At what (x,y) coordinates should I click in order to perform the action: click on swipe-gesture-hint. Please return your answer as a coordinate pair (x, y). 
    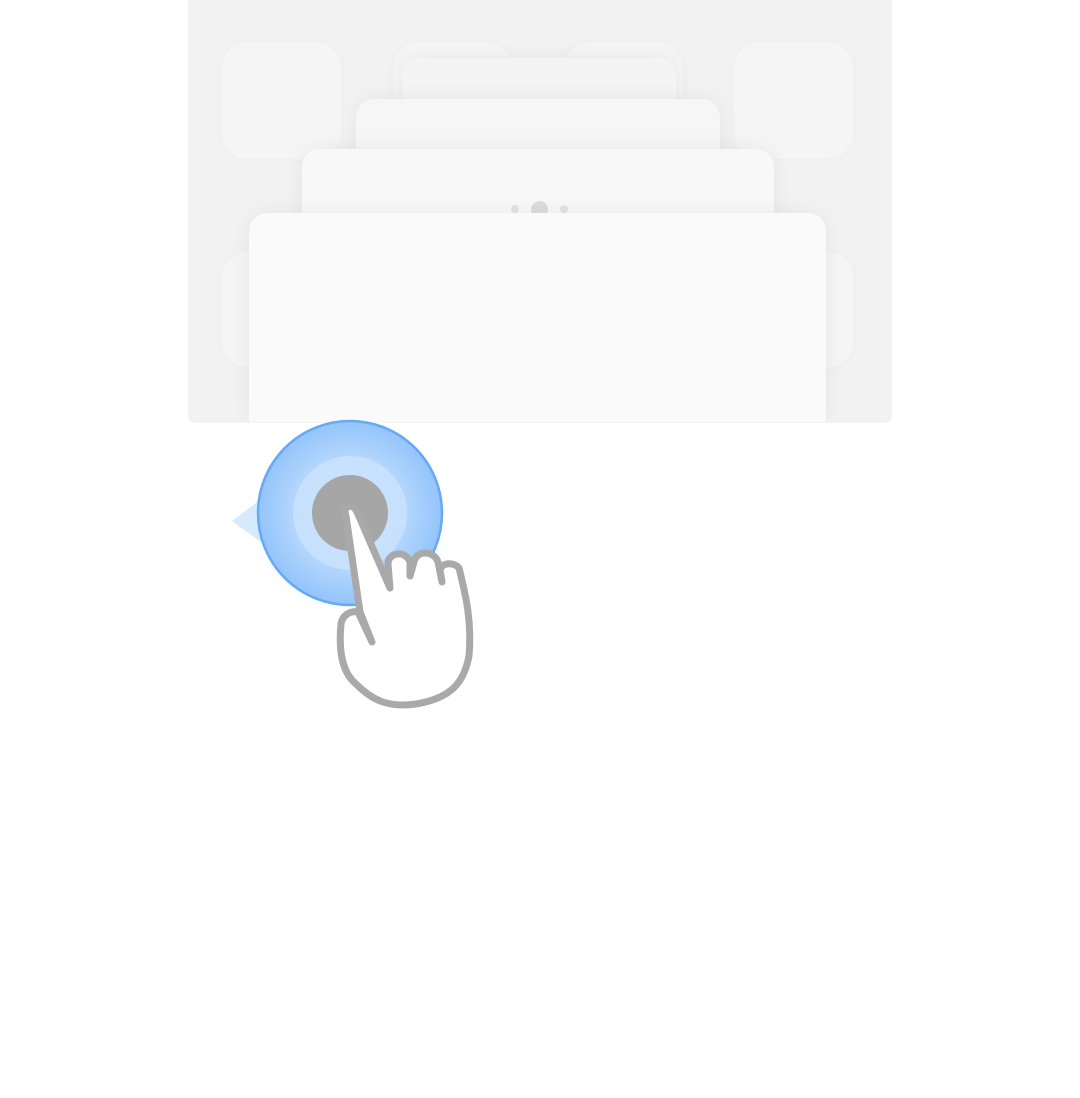
    Looking at the image, I should click on (370, 572).